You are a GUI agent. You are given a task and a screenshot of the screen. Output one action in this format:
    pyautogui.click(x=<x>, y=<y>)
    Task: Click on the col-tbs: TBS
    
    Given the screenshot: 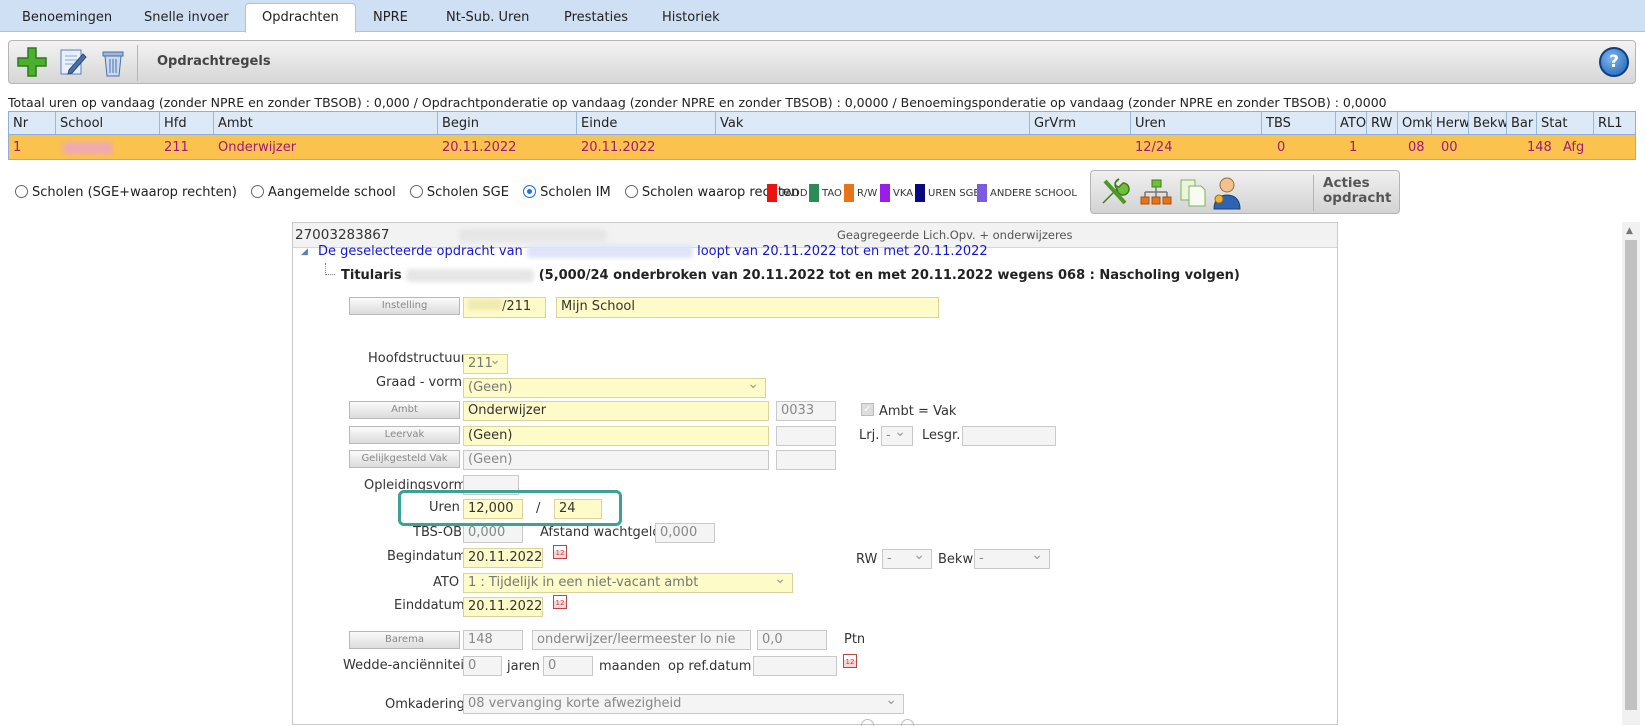 What is the action you would take?
    pyautogui.click(x=1299, y=123)
    